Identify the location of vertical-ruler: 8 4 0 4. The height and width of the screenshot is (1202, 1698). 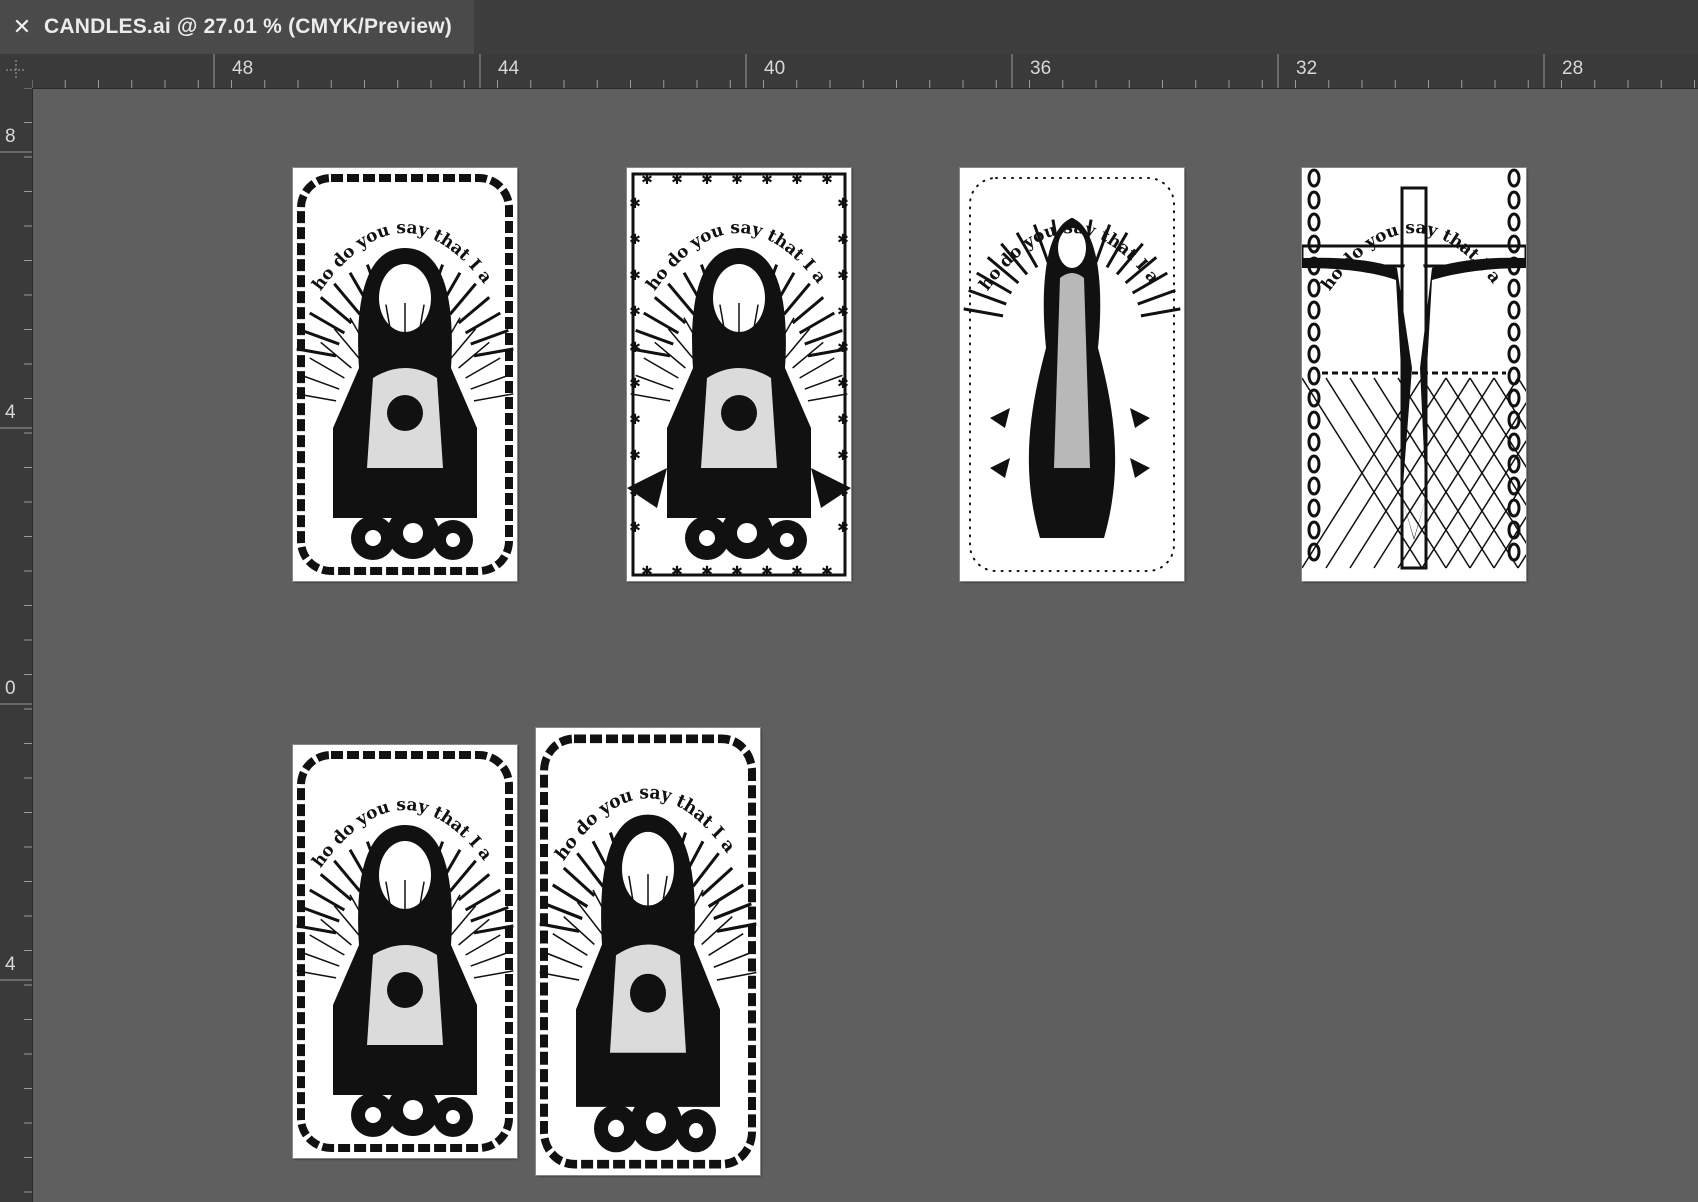
(16, 645).